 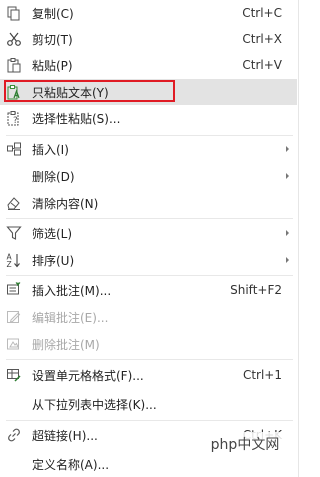 I want to click on menu-item-label: 筛选(L), so click(x=52, y=233).